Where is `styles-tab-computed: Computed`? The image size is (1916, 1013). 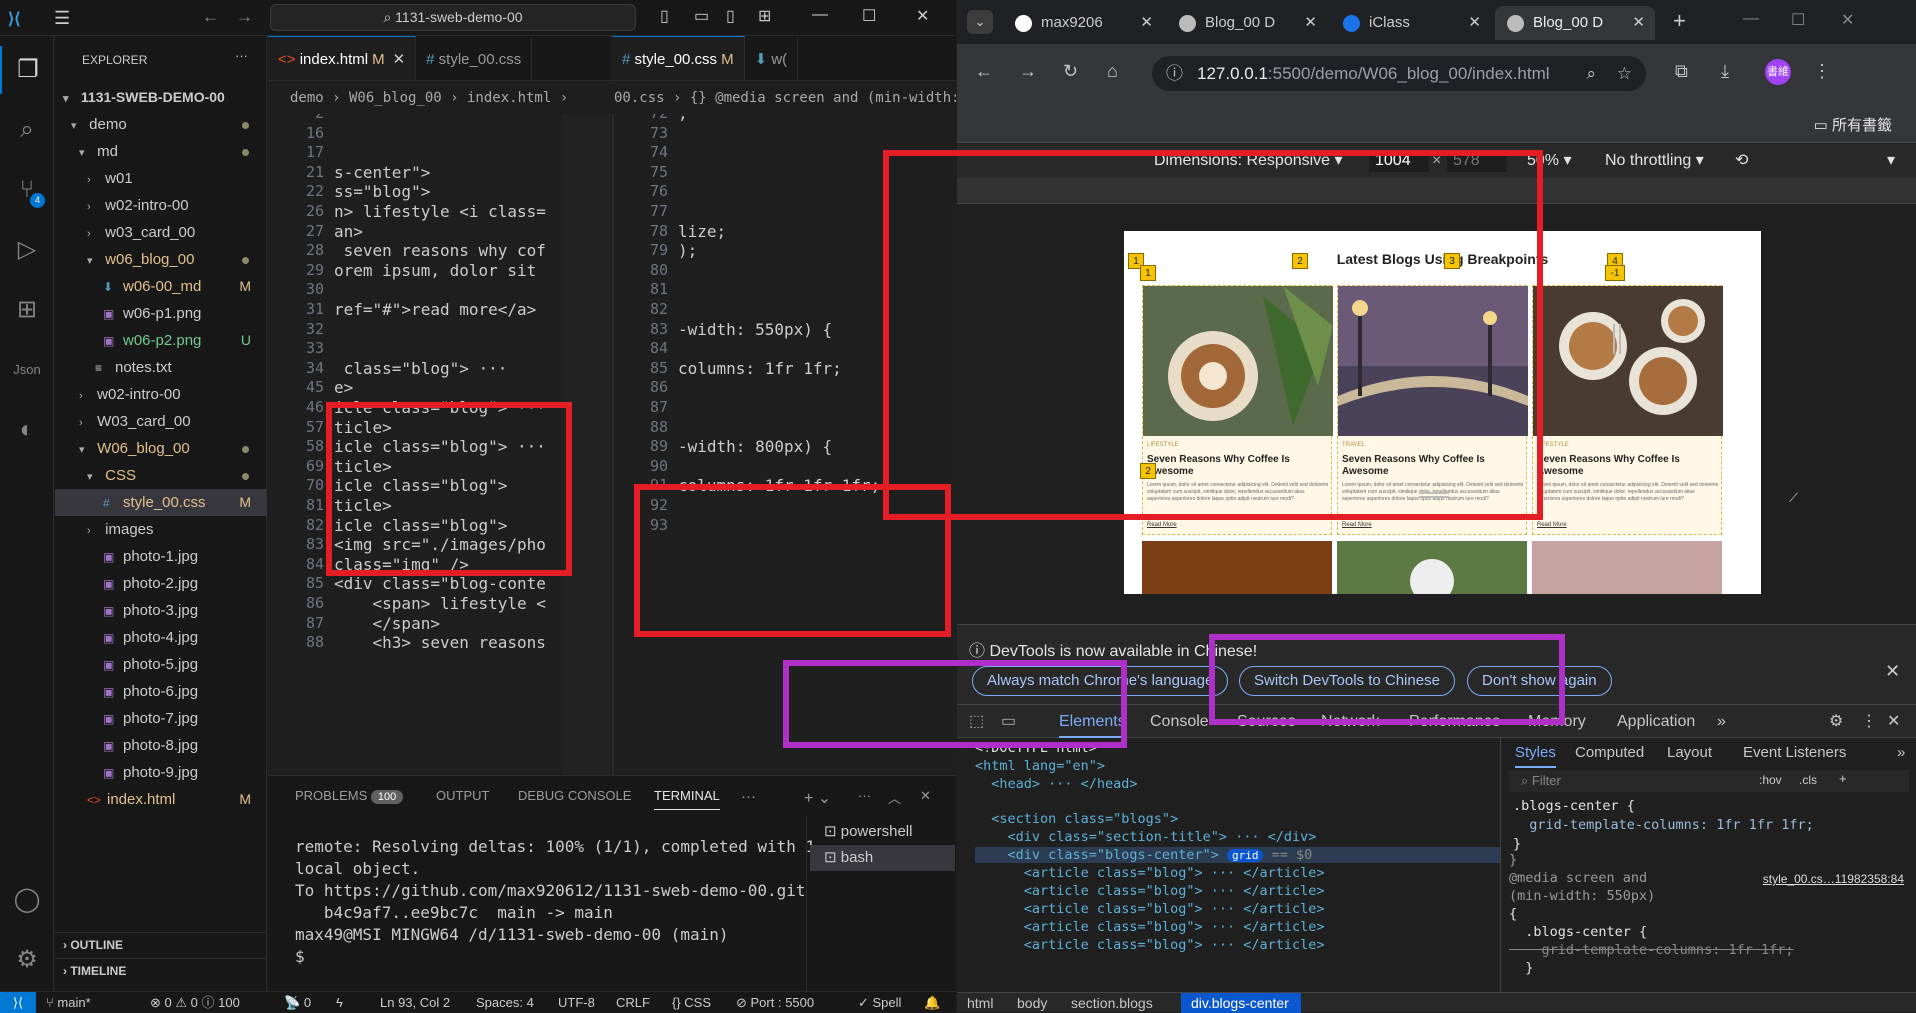
styles-tab-computed: Computed is located at coordinates (1609, 753).